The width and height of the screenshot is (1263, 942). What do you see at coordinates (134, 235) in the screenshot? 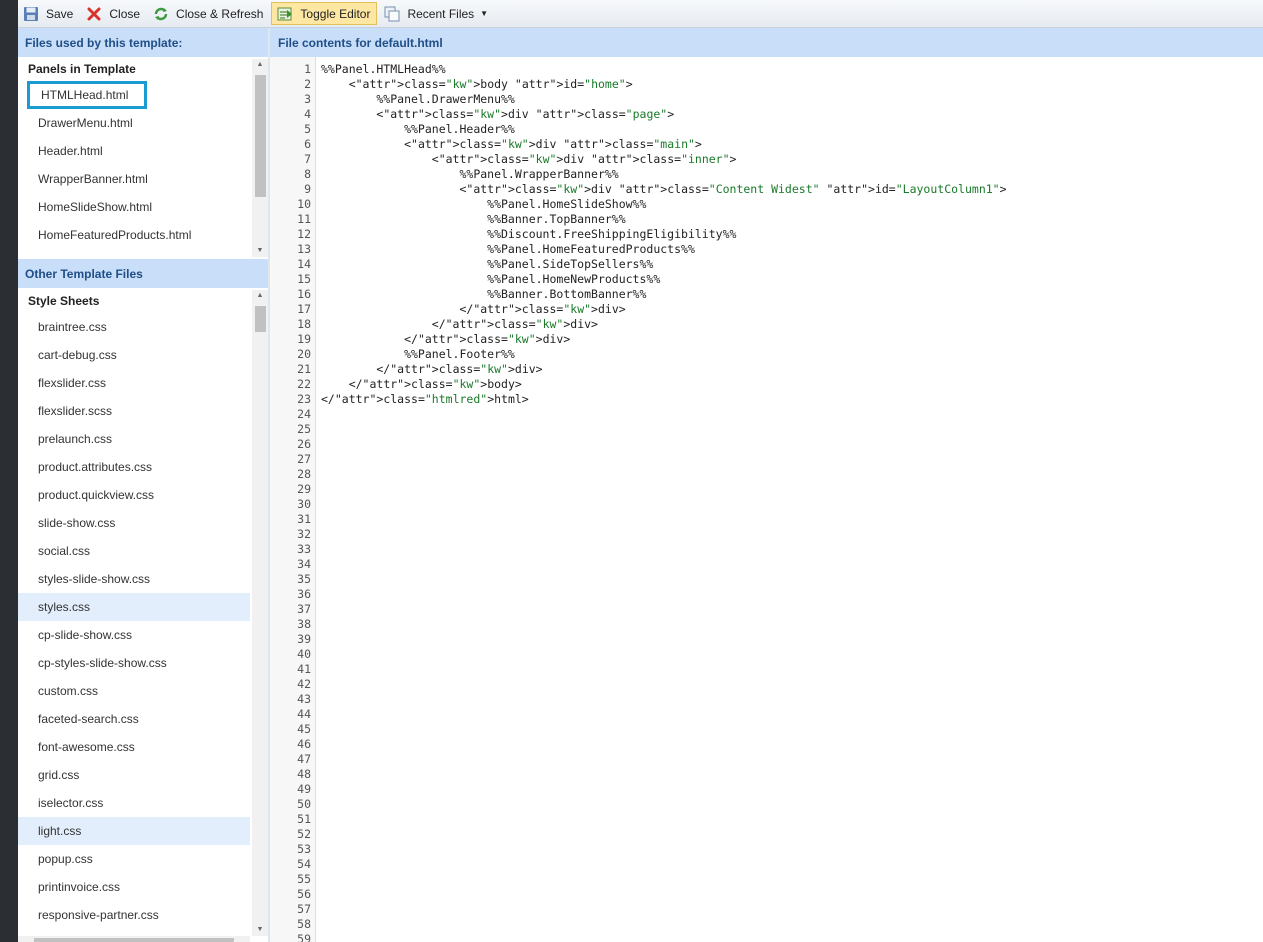
I see `panel-file-item: HomeFeaturedProducts.html` at bounding box center [134, 235].